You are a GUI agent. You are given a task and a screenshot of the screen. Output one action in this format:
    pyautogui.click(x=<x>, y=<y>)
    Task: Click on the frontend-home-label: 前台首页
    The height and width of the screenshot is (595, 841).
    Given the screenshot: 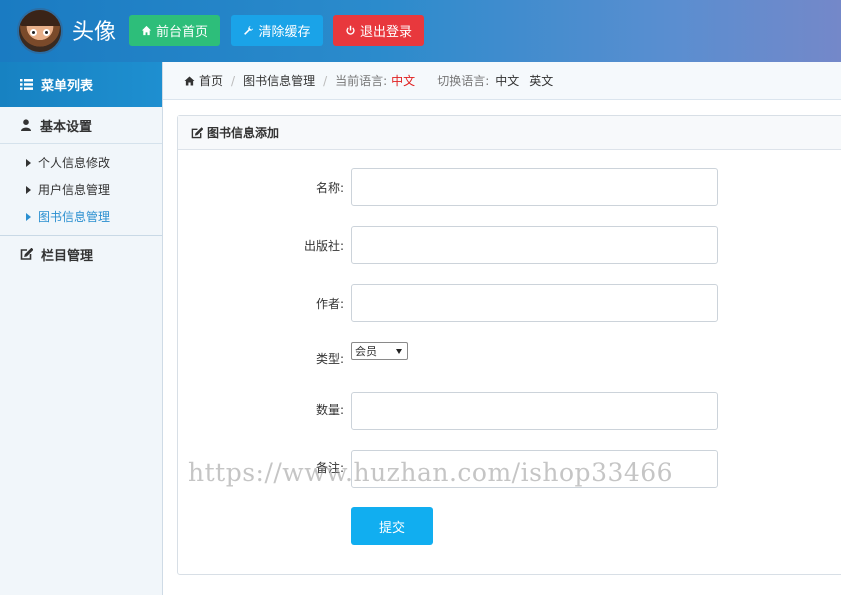 What is the action you would take?
    pyautogui.click(x=181, y=32)
    